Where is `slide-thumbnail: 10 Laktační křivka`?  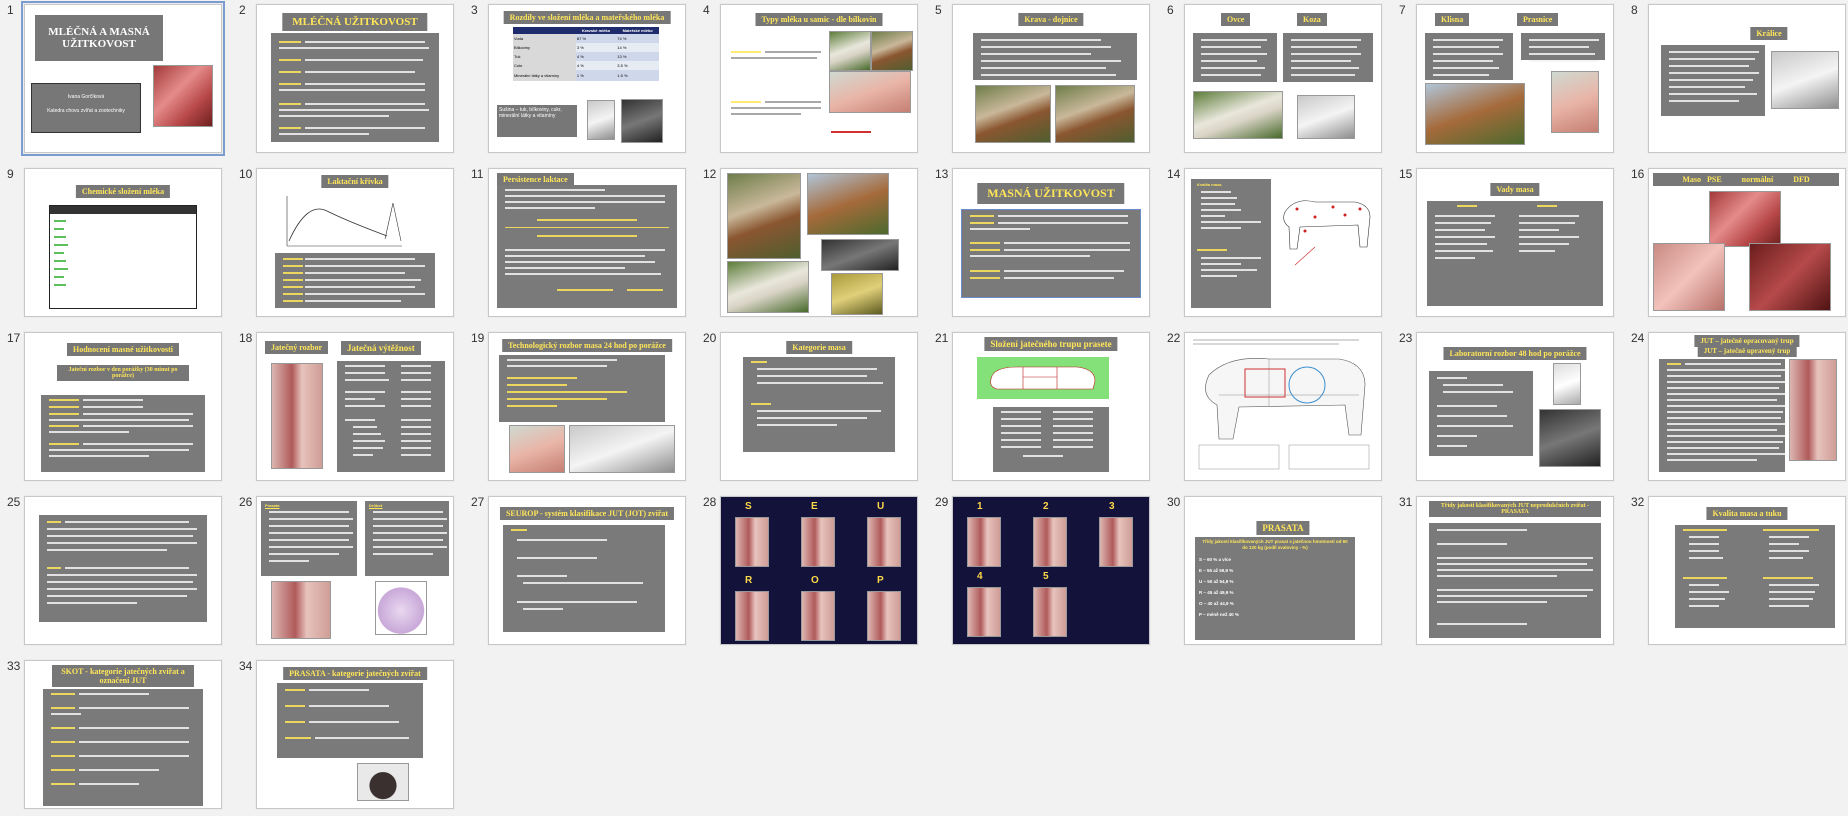
slide-thumbnail: 10 Laktační křivka is located at coordinates (348, 244).